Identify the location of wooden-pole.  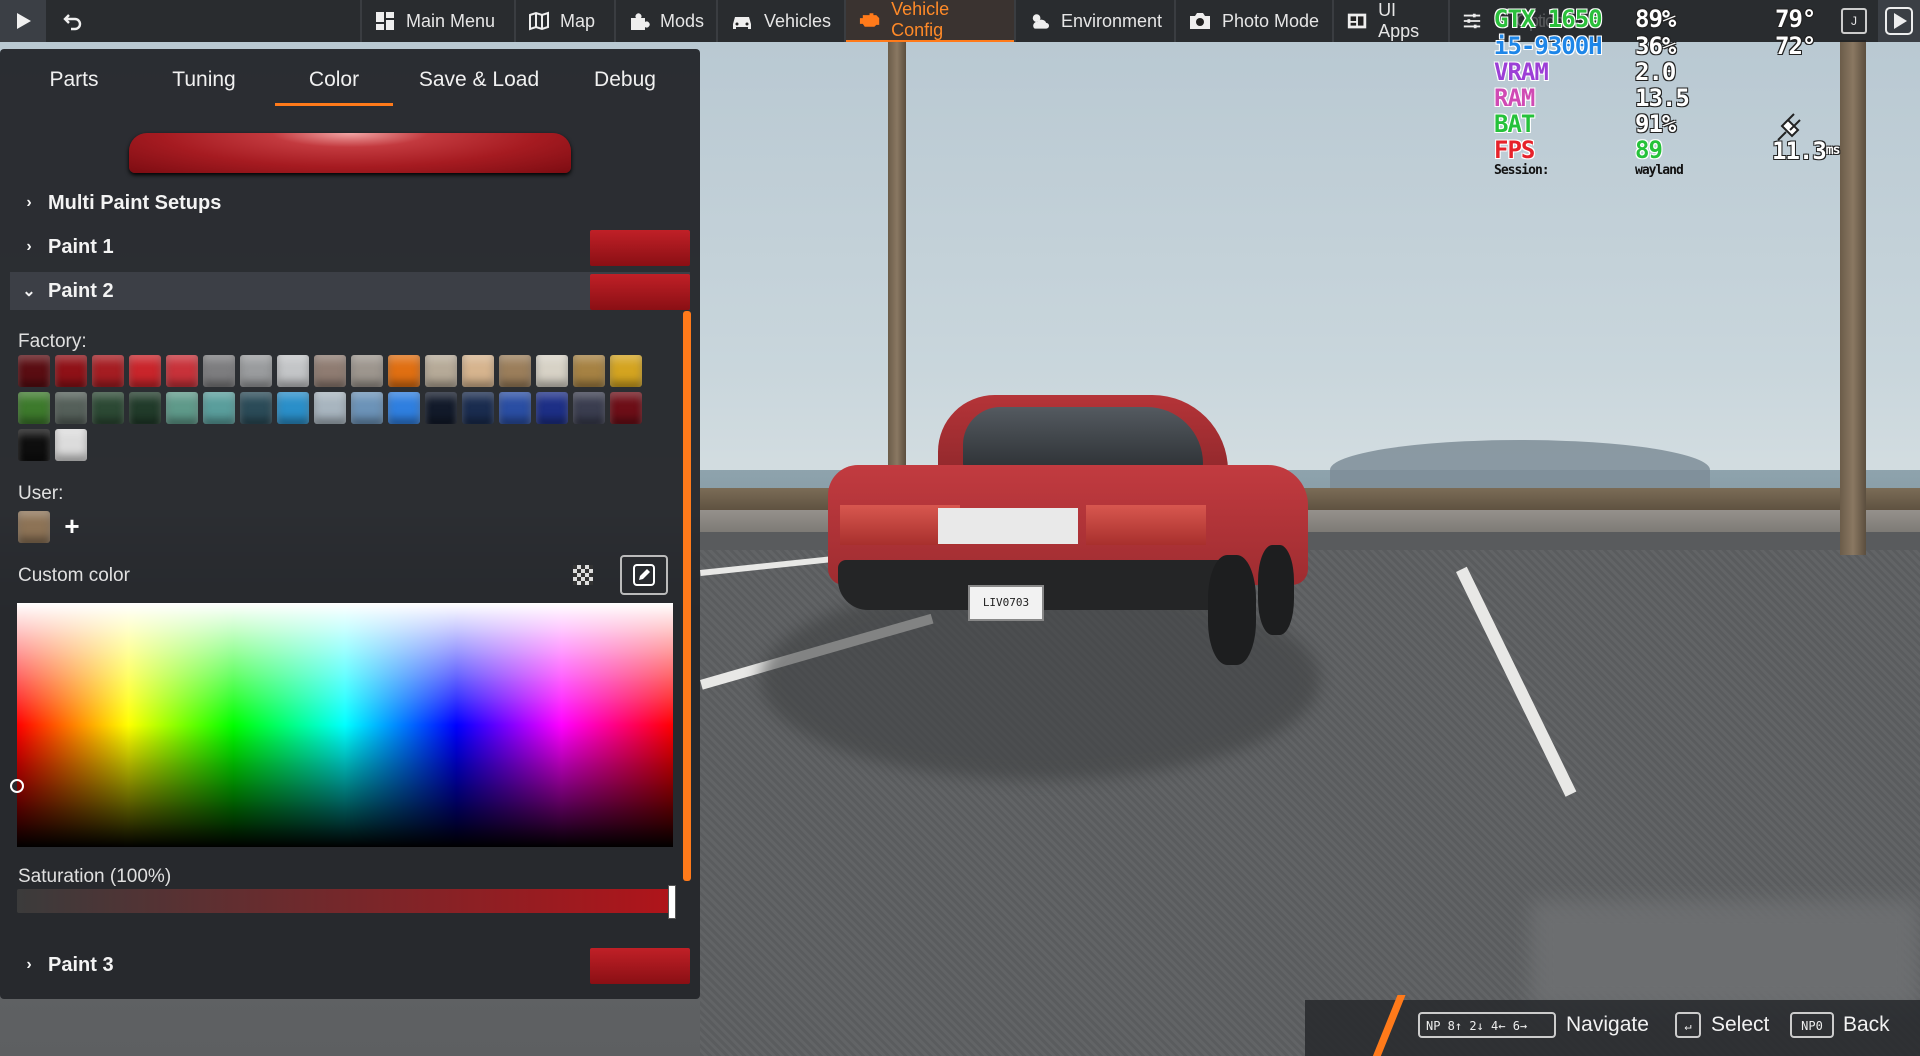
(1853, 297).